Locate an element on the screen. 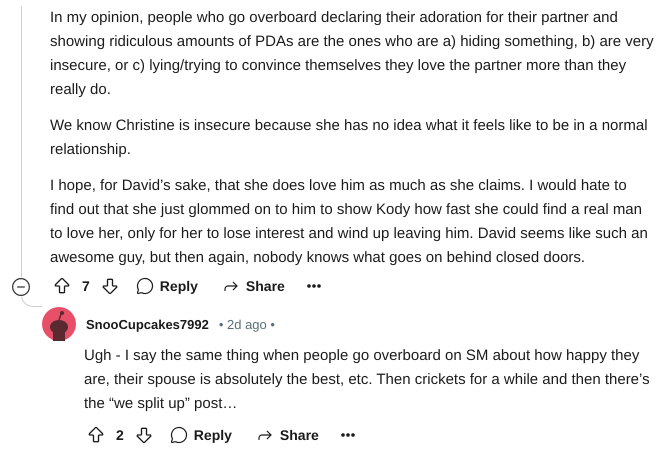 This screenshot has height=450, width=668. vote-count: 7 is located at coordinates (86, 286).